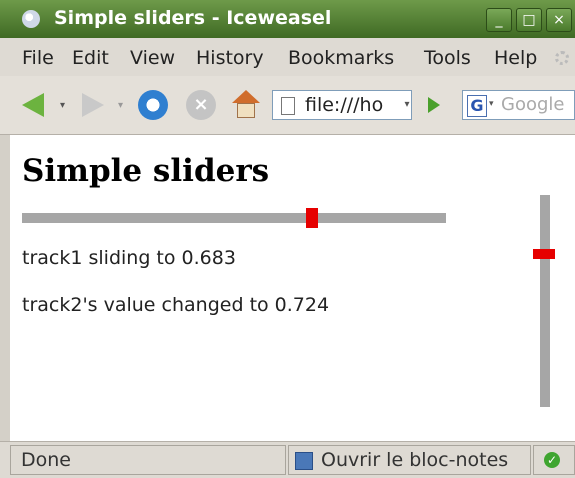  Describe the element at coordinates (414, 460) in the screenshot. I see `notes-label: Ouvrir le bloc-notes` at that location.